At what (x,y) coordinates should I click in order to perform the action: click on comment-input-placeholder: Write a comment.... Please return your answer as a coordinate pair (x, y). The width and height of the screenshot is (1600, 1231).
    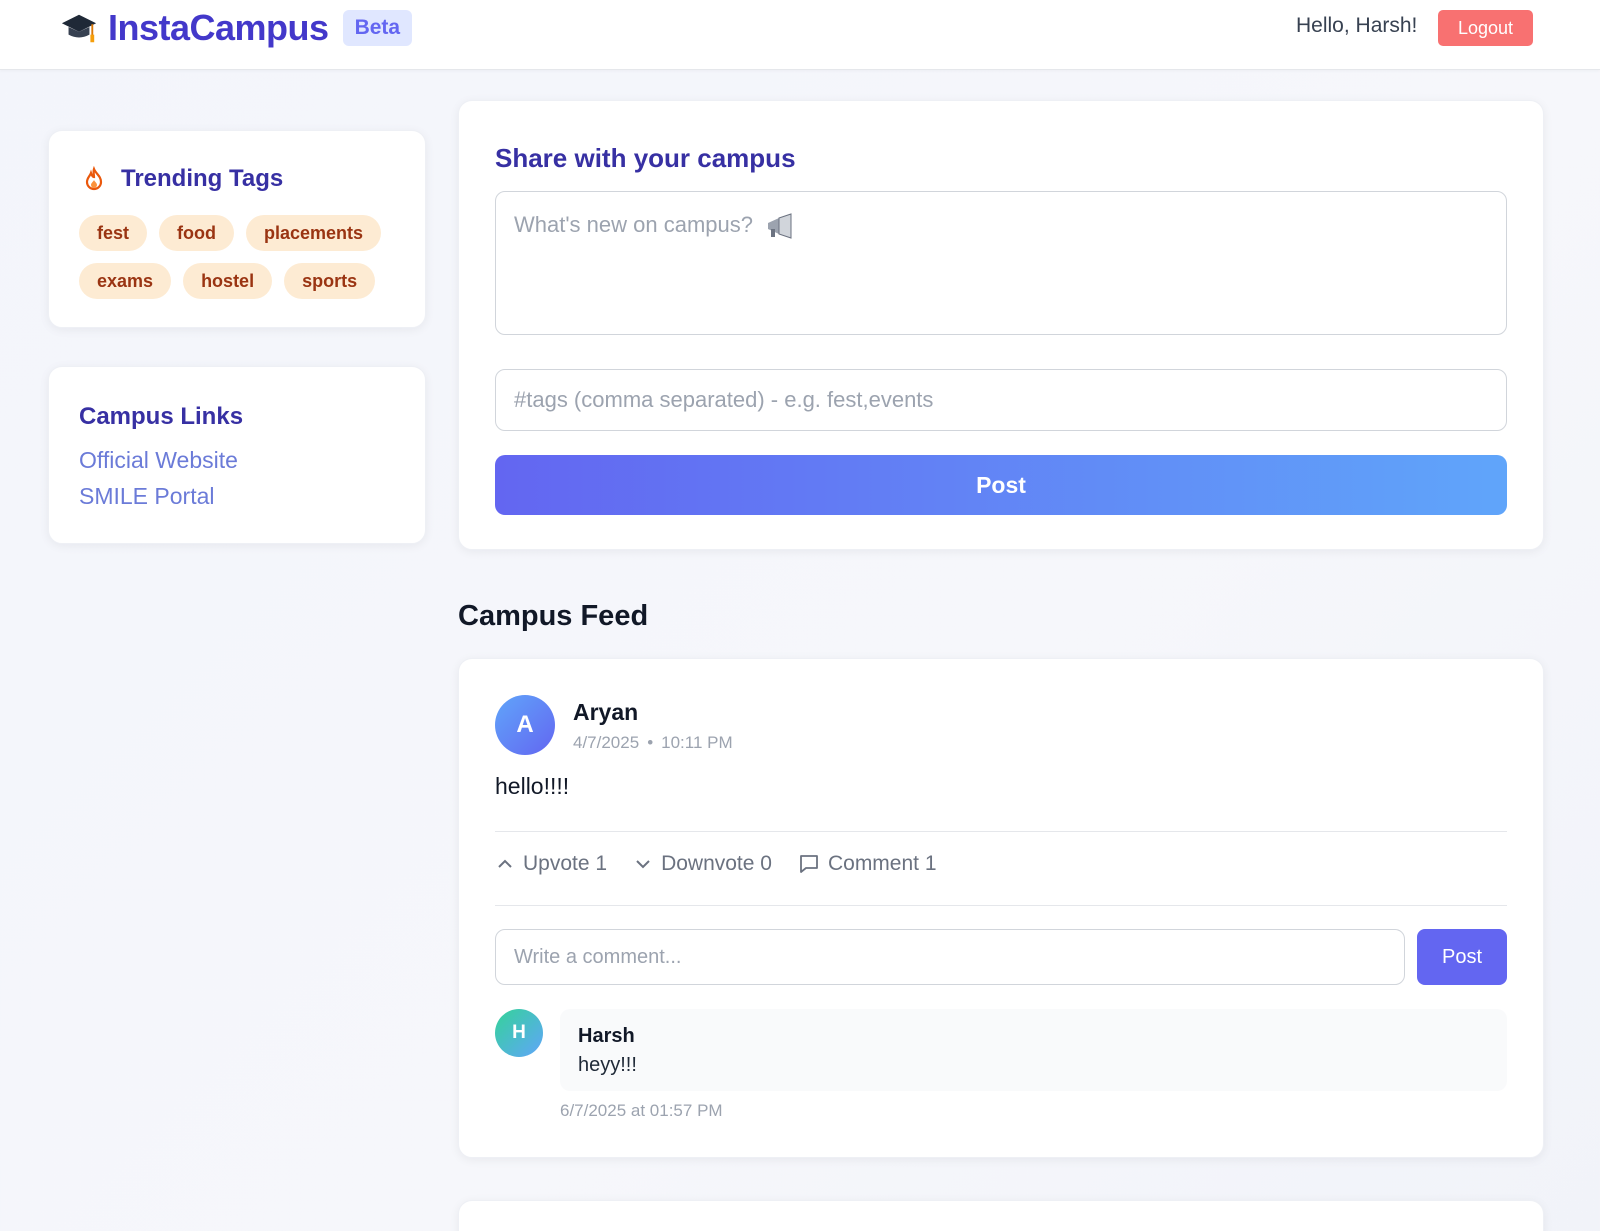
    Looking at the image, I should click on (598, 956).